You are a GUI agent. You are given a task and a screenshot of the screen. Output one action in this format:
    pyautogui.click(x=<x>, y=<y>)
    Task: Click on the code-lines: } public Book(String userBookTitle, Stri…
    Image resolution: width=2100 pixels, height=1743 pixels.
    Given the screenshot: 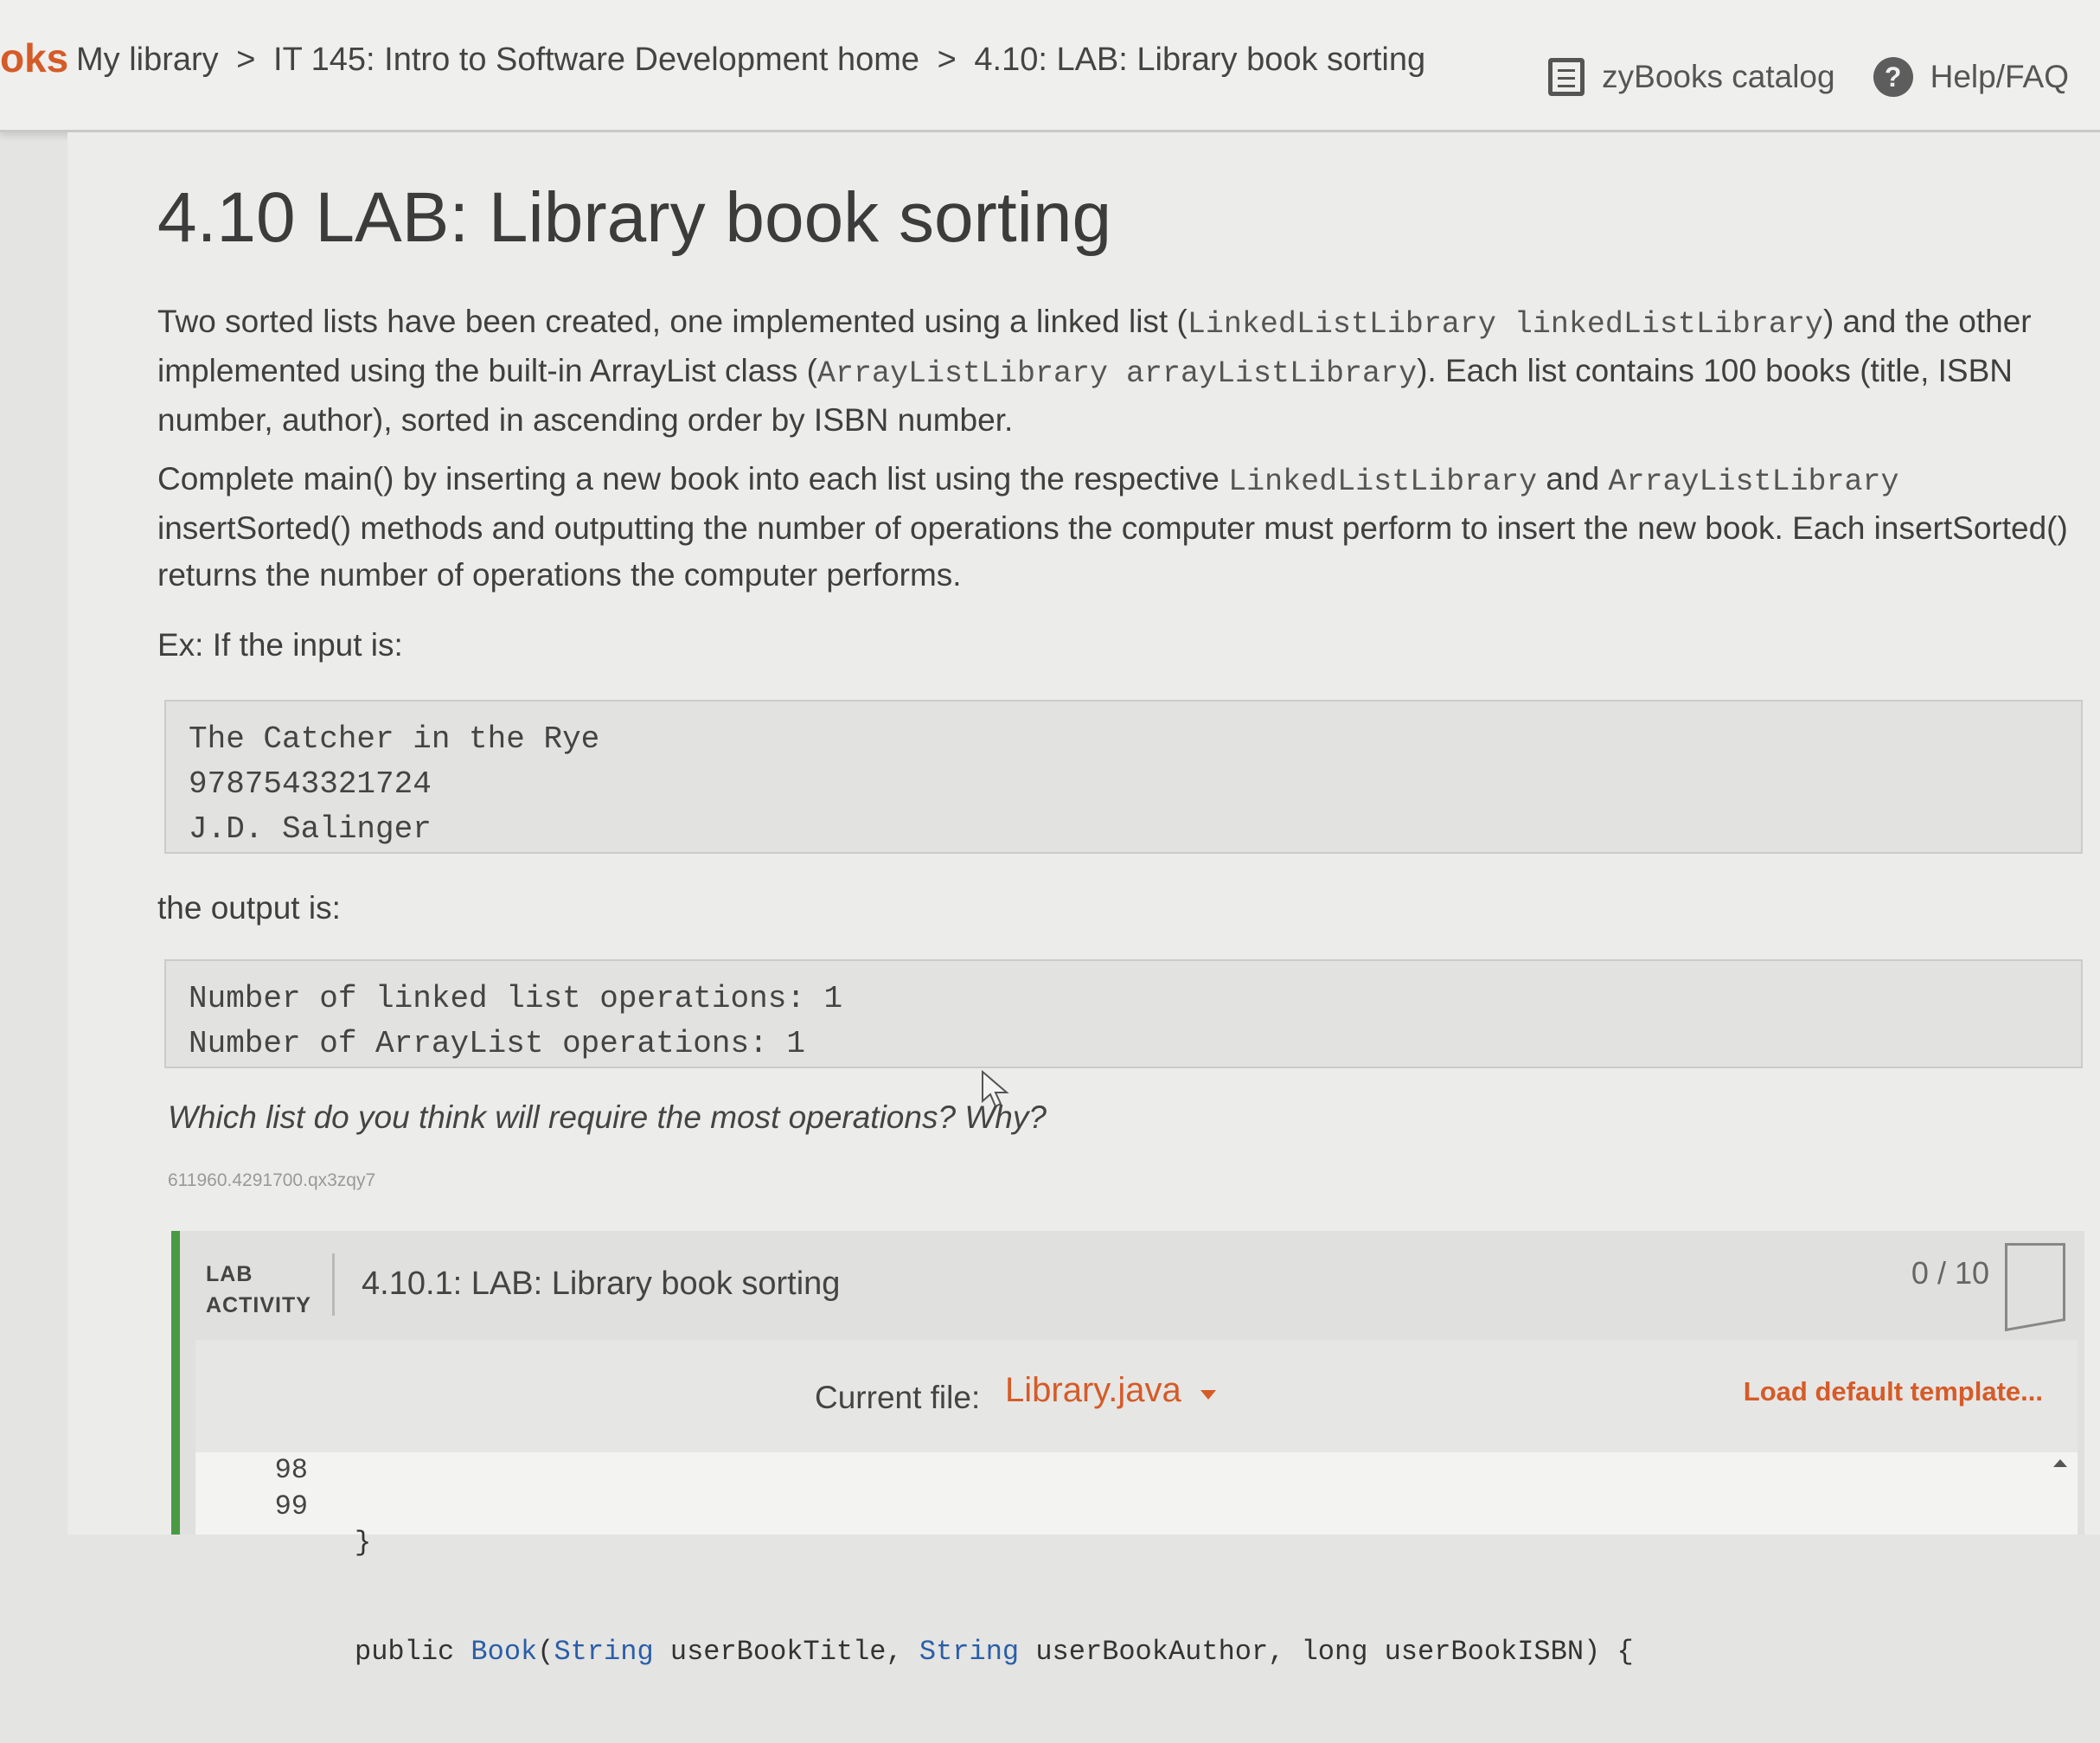 What is the action you would take?
    pyautogui.click(x=994, y=1598)
    